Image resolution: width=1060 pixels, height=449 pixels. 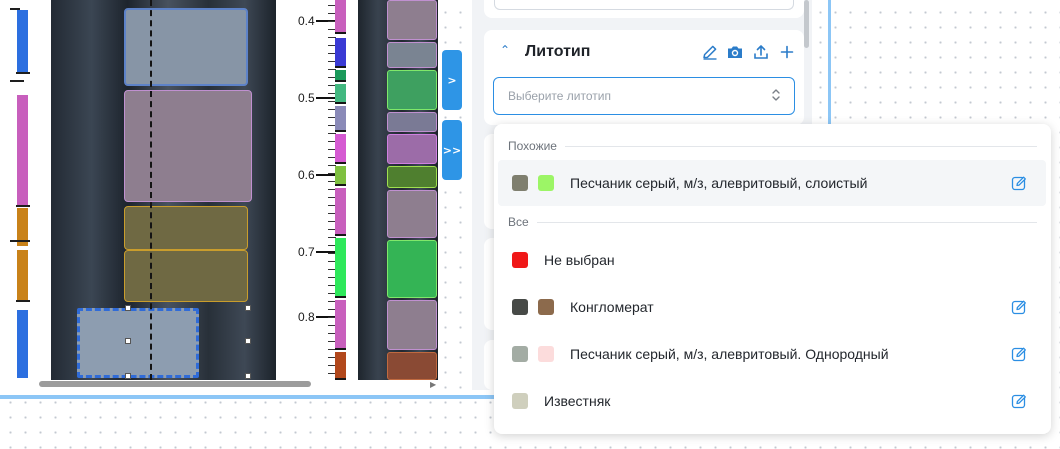 I want to click on expand-button: >, so click(x=452, y=80).